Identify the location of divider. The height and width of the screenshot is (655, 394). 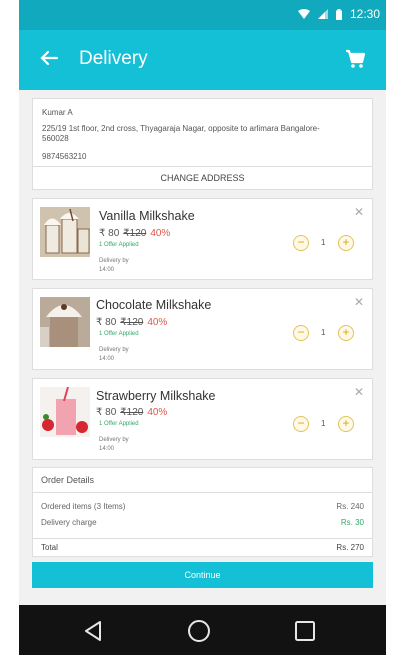
(202, 538).